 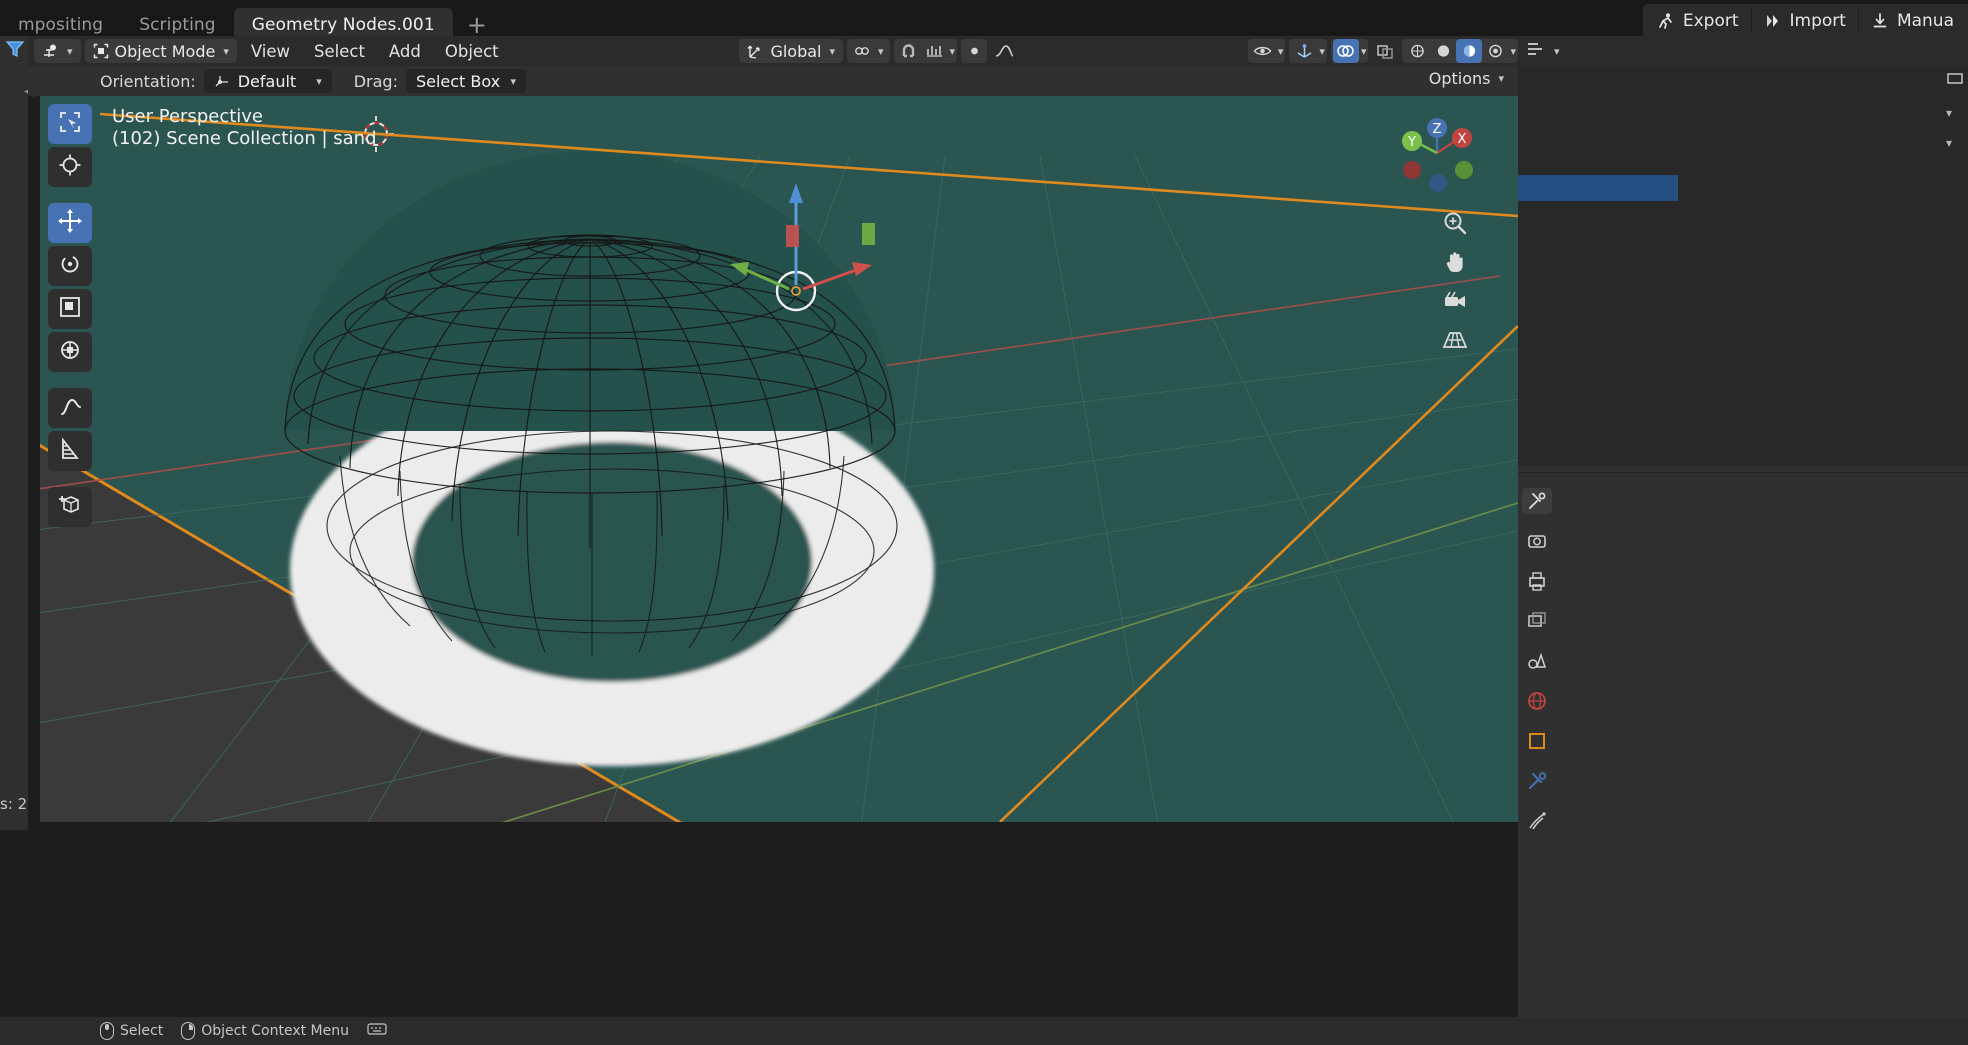 What do you see at coordinates (1495, 51) in the screenshot?
I see `shading-rendered-icon` at bounding box center [1495, 51].